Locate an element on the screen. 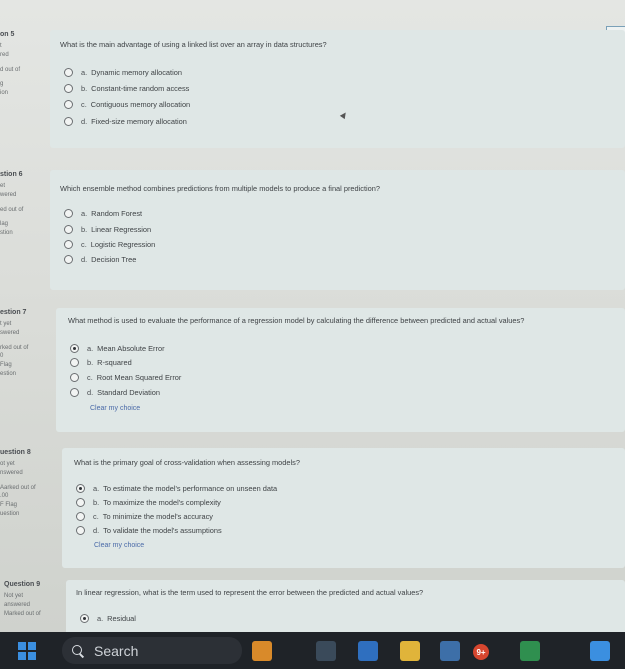 The image size is (625, 669). answer-option-d: d. Fixed-size memory allocation is located at coordinates (125, 121).